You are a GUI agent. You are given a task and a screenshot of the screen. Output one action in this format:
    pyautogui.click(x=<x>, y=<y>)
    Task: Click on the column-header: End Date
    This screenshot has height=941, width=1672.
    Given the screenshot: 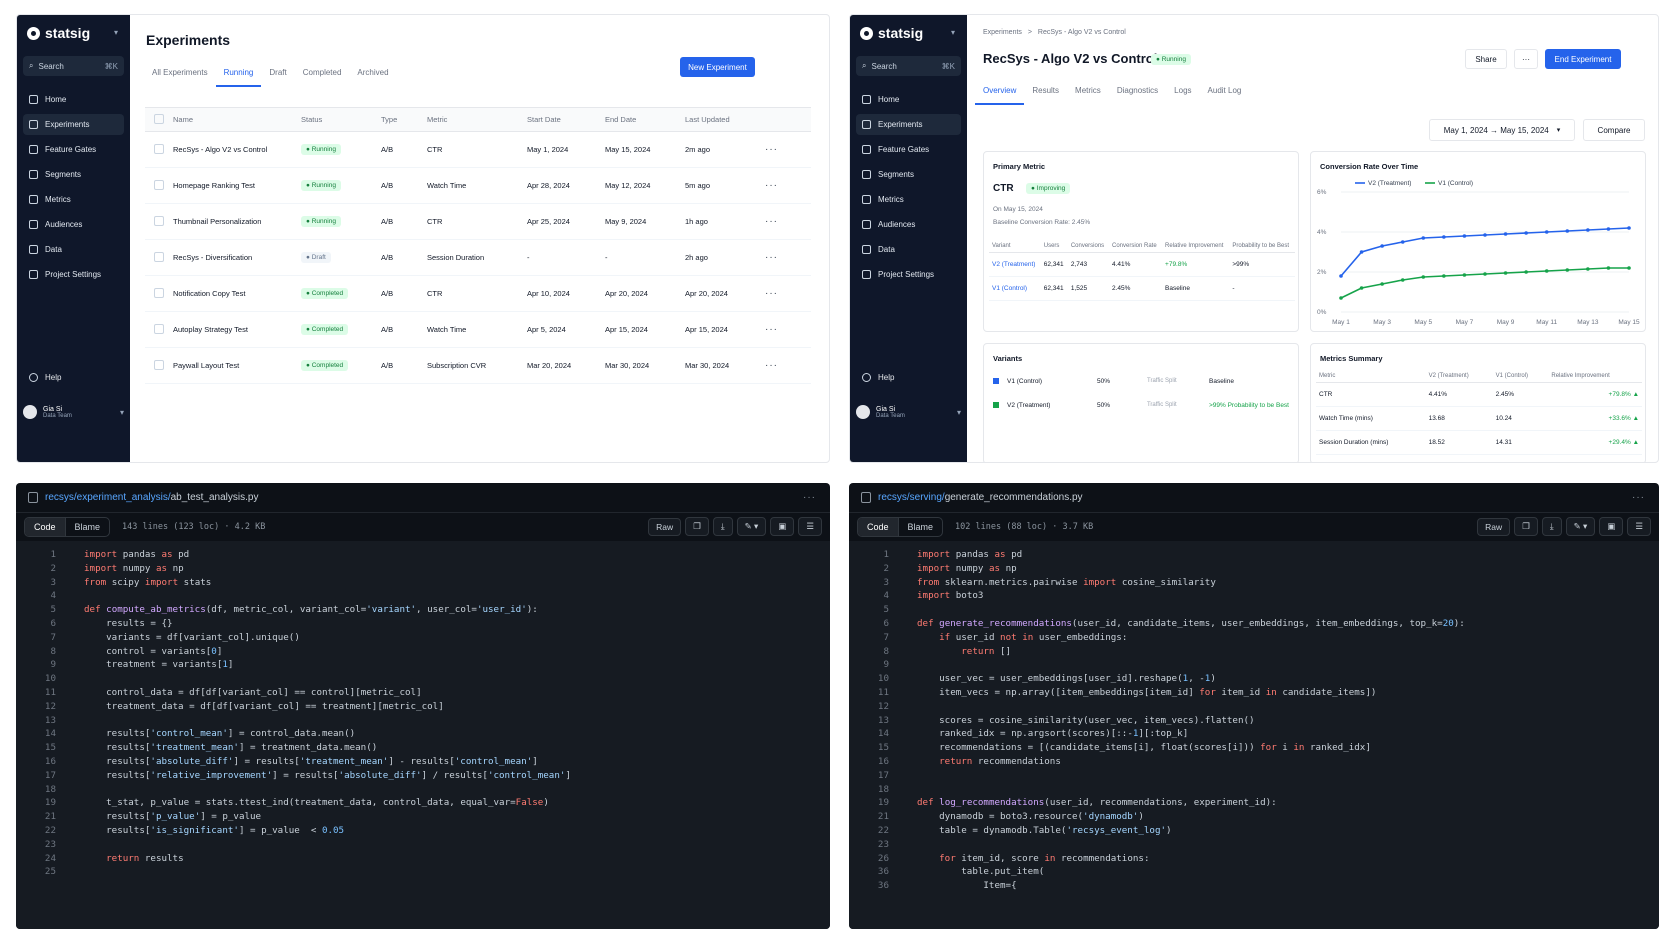 What is the action you would take?
    pyautogui.click(x=645, y=119)
    